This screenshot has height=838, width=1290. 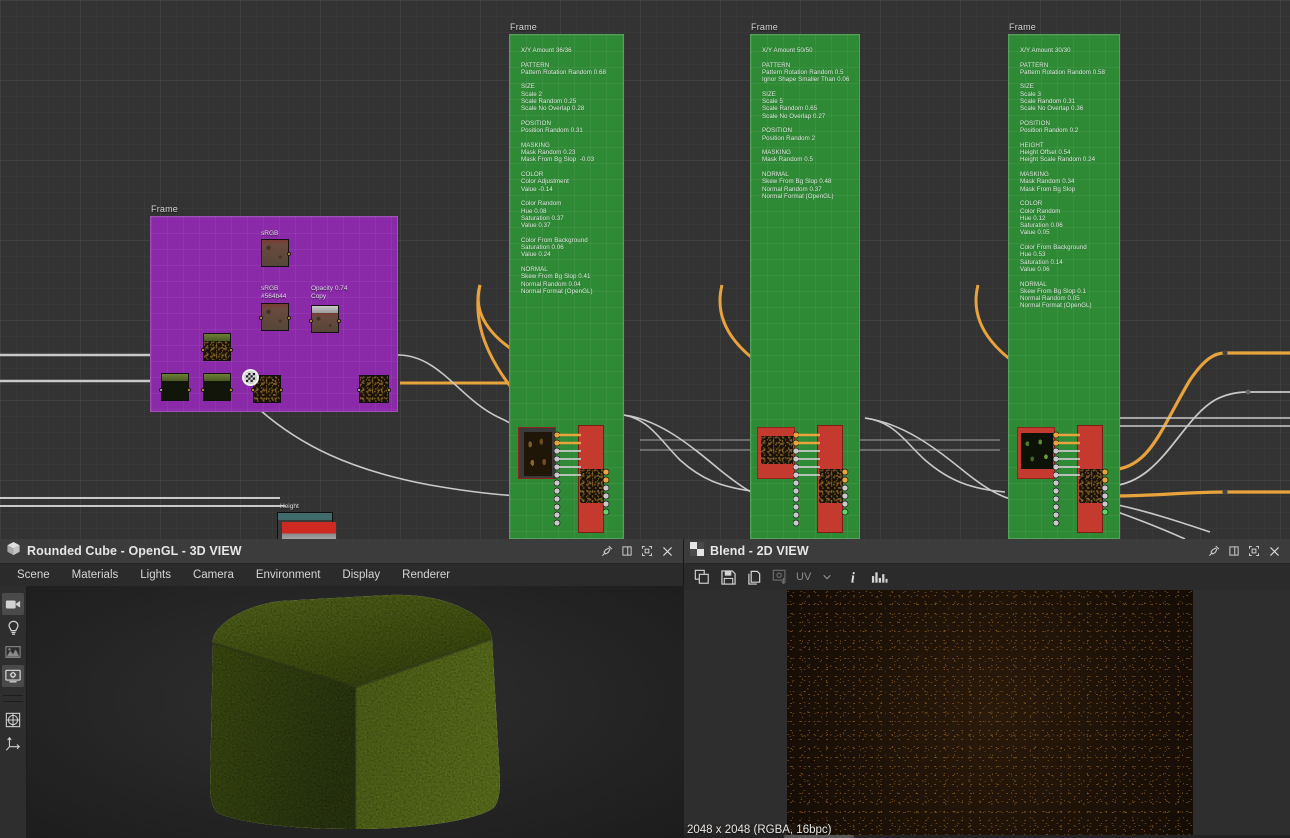 I want to click on node-leaf-pattern, so click(x=537, y=453).